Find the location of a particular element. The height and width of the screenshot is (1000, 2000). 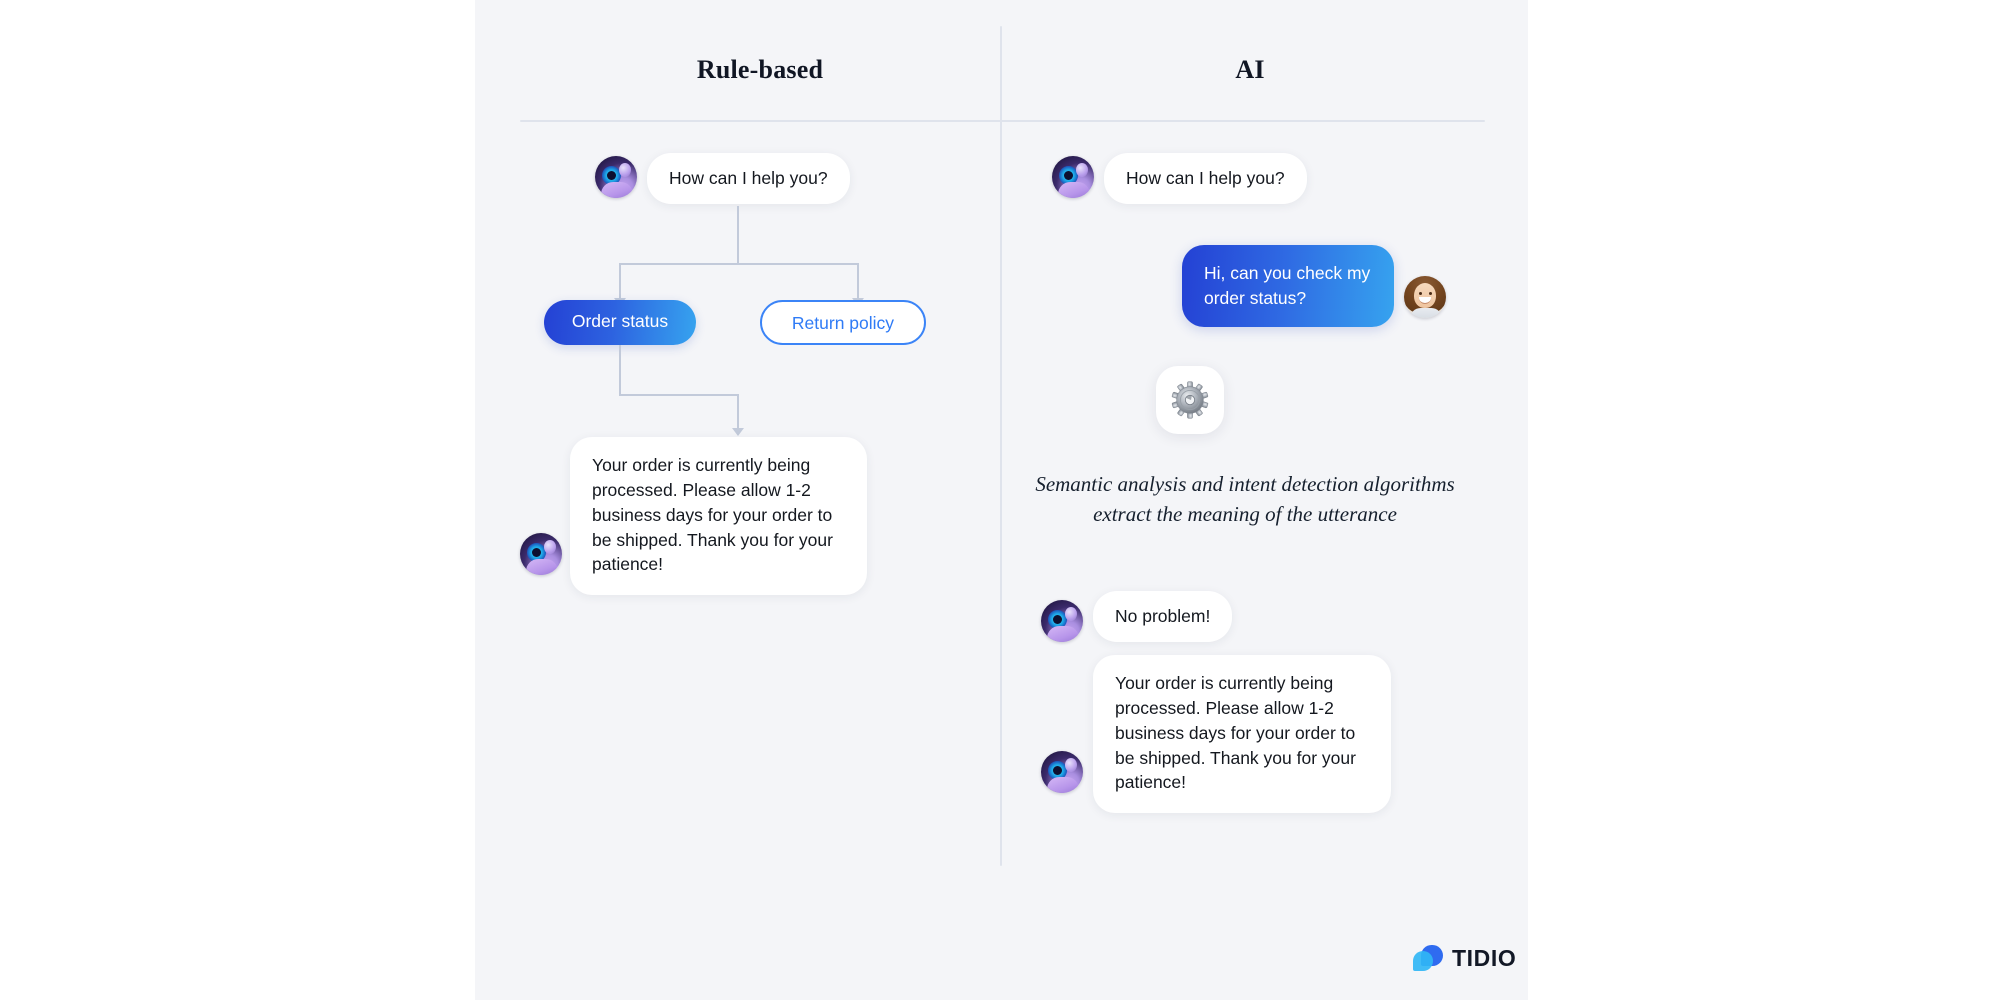

processing-indicator-card is located at coordinates (1190, 400).